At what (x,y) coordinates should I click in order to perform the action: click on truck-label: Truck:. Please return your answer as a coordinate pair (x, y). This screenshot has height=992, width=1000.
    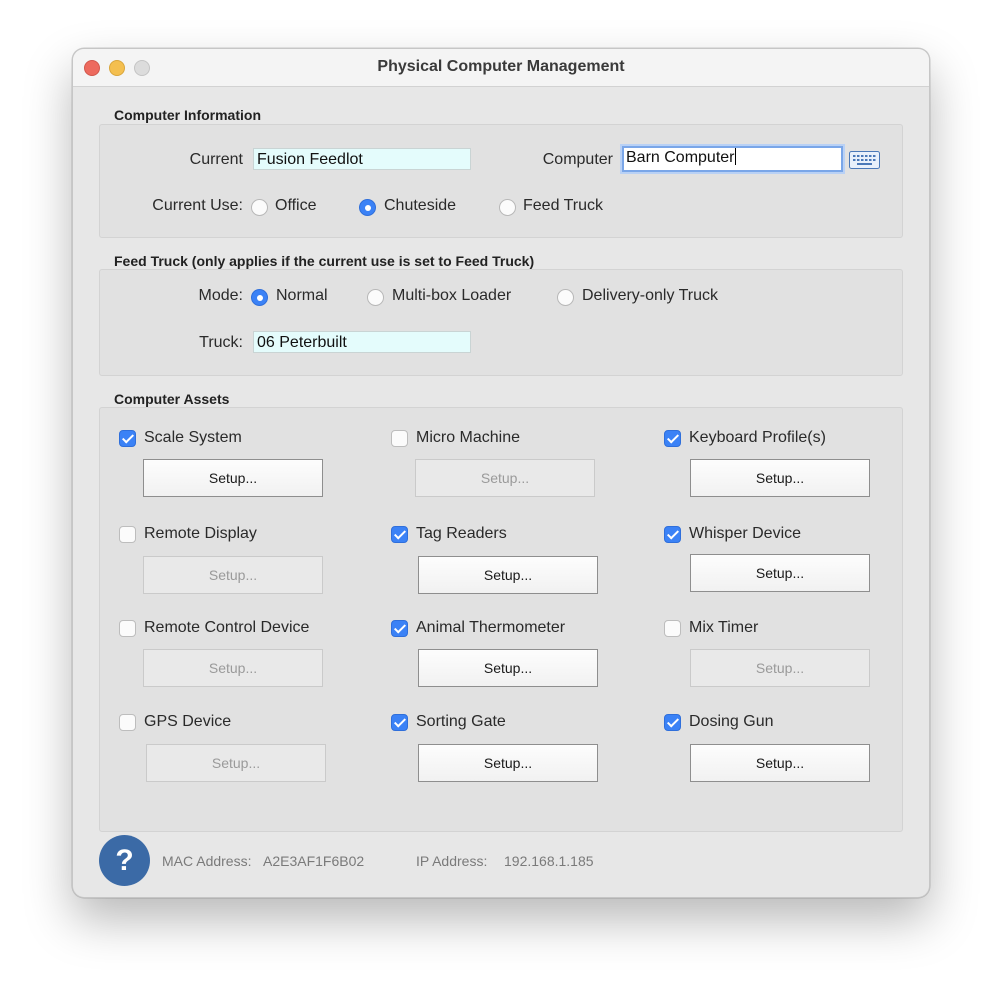
    Looking at the image, I should click on (221, 342).